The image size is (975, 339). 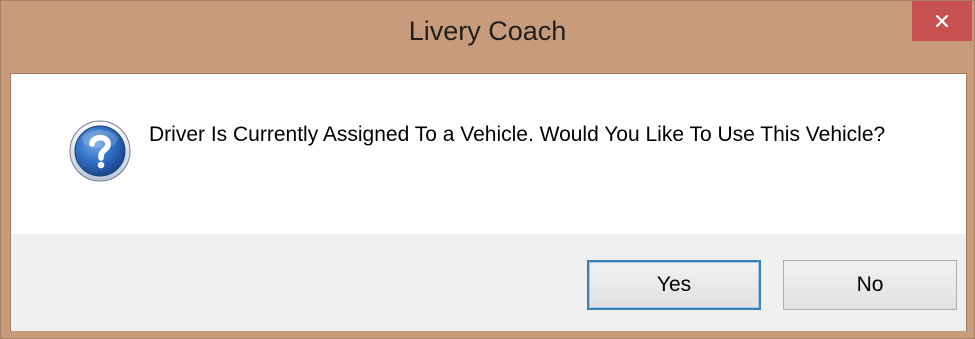 I want to click on yes-button: Yes, so click(x=674, y=285).